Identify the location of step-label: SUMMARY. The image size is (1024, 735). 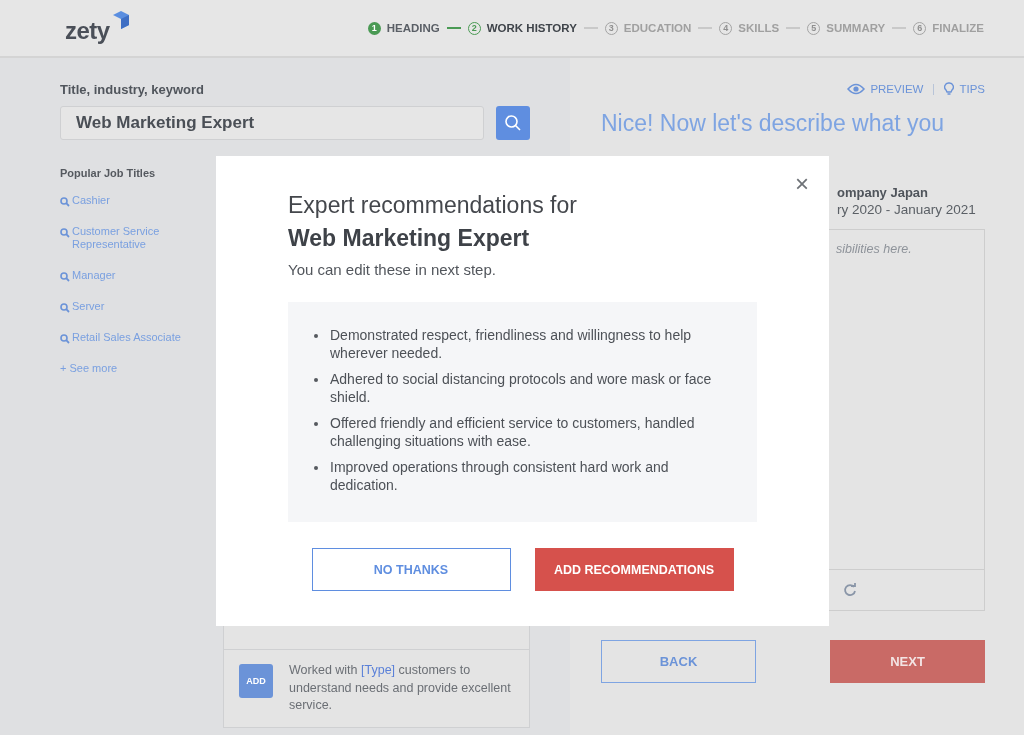
(856, 28).